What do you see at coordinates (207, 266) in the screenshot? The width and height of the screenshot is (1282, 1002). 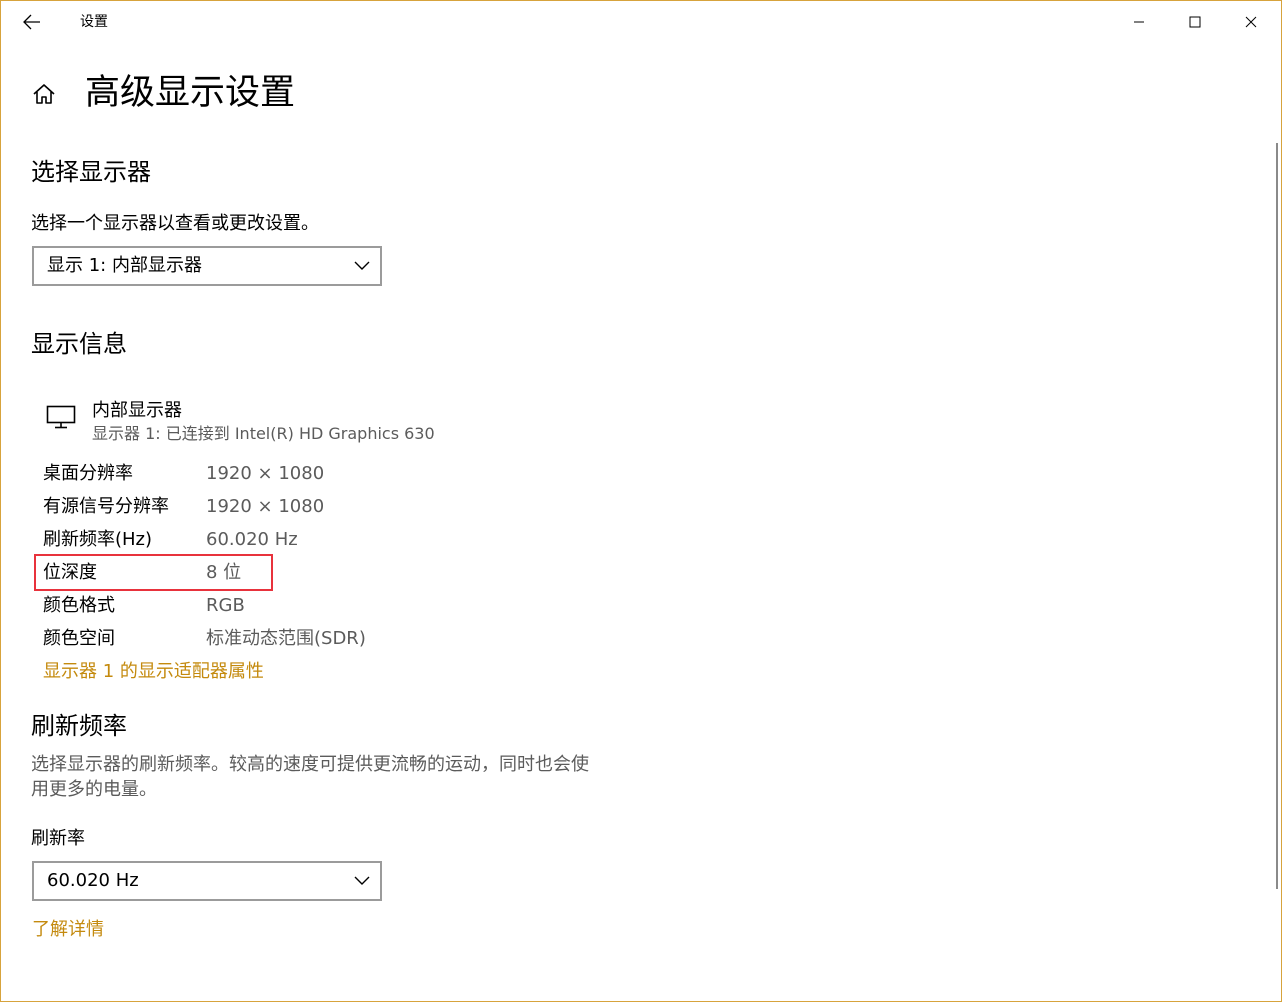 I see `display-select-dropdown: 显示 1: 内部显示器` at bounding box center [207, 266].